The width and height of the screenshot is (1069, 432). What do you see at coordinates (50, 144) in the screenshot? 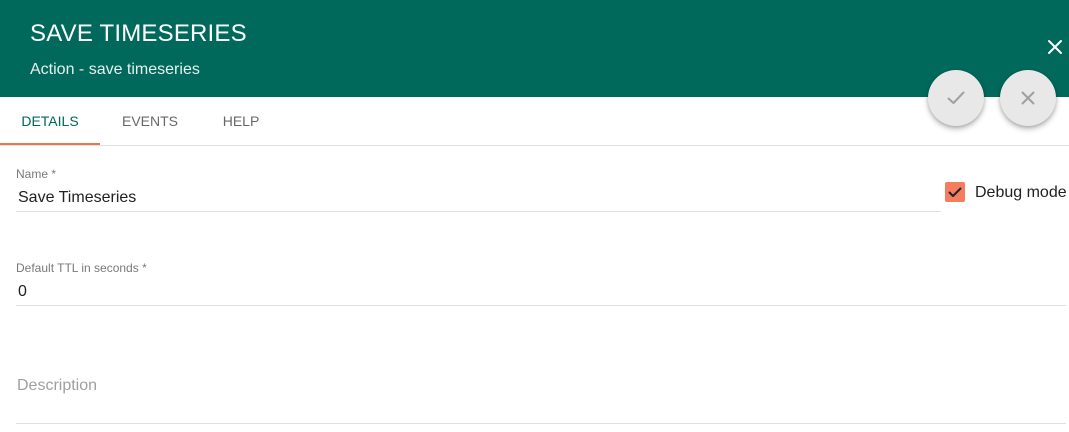
I see `active-tab-indicator` at bounding box center [50, 144].